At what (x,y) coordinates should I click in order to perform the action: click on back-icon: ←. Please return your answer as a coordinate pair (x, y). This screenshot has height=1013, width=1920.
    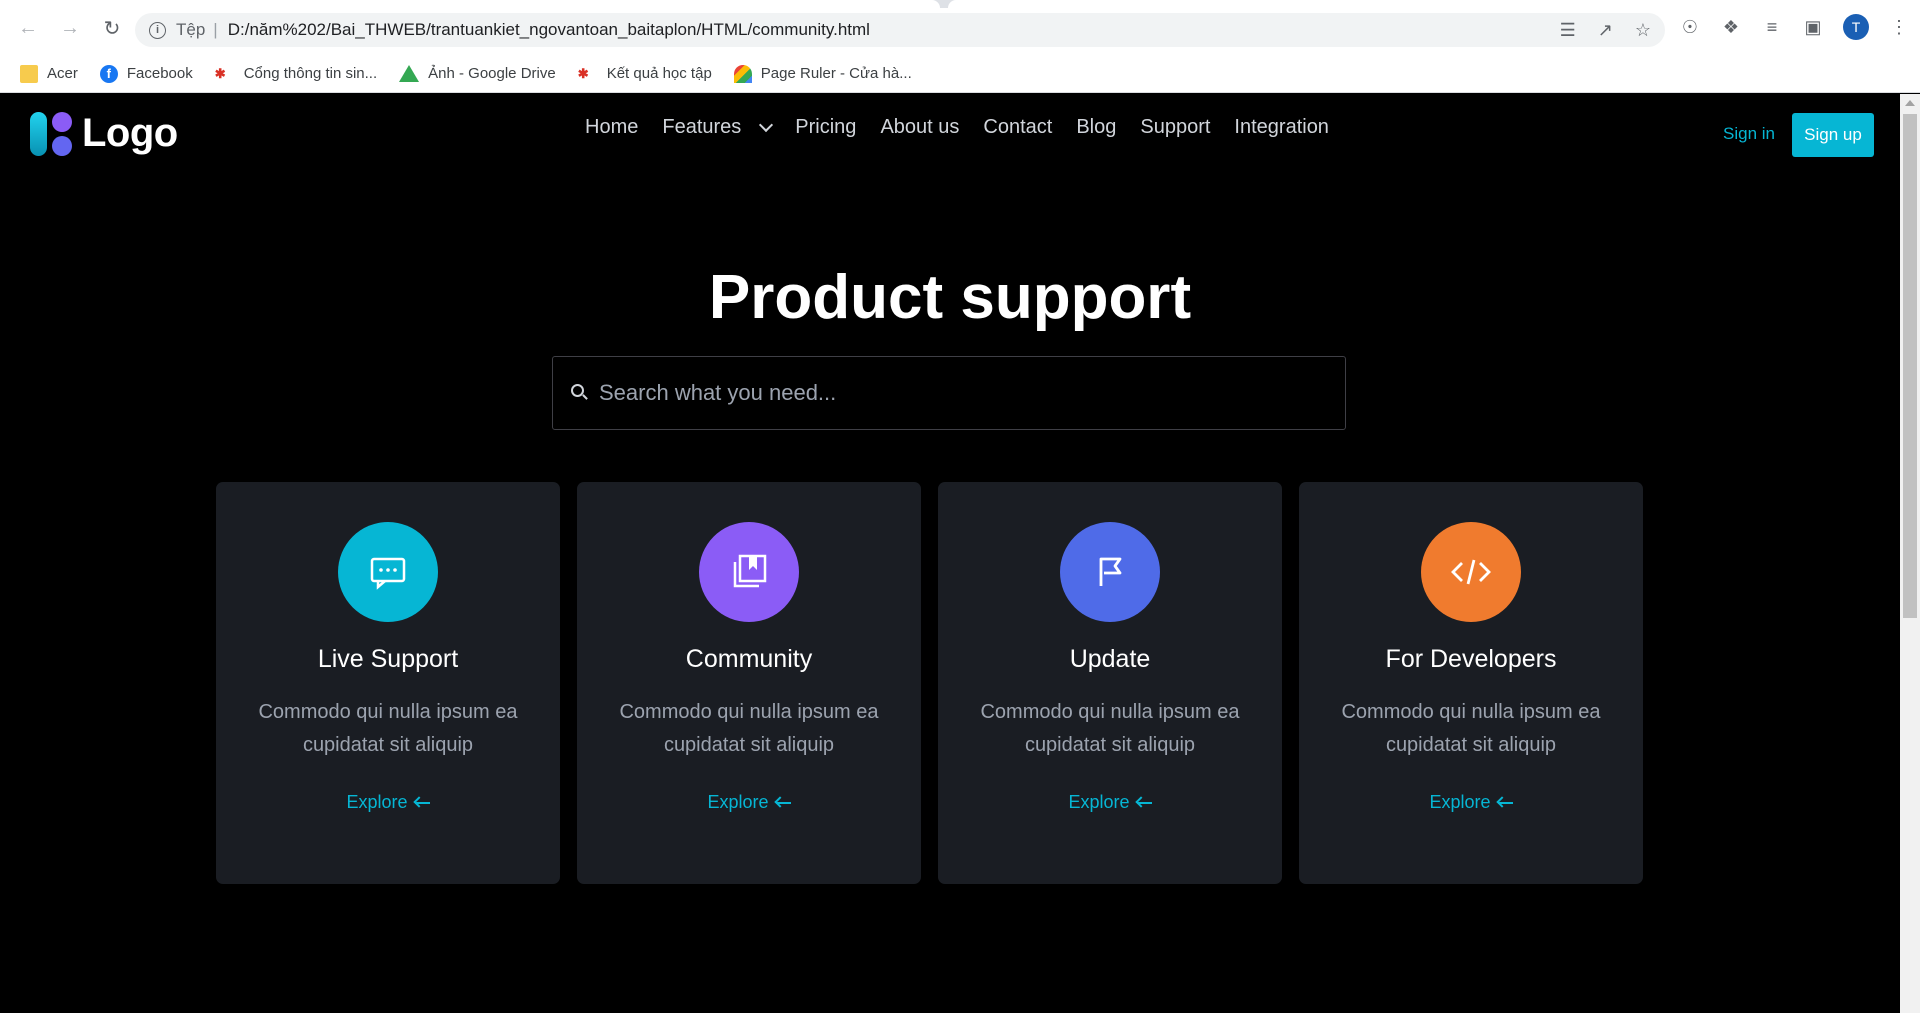
    Looking at the image, I should click on (28, 28).